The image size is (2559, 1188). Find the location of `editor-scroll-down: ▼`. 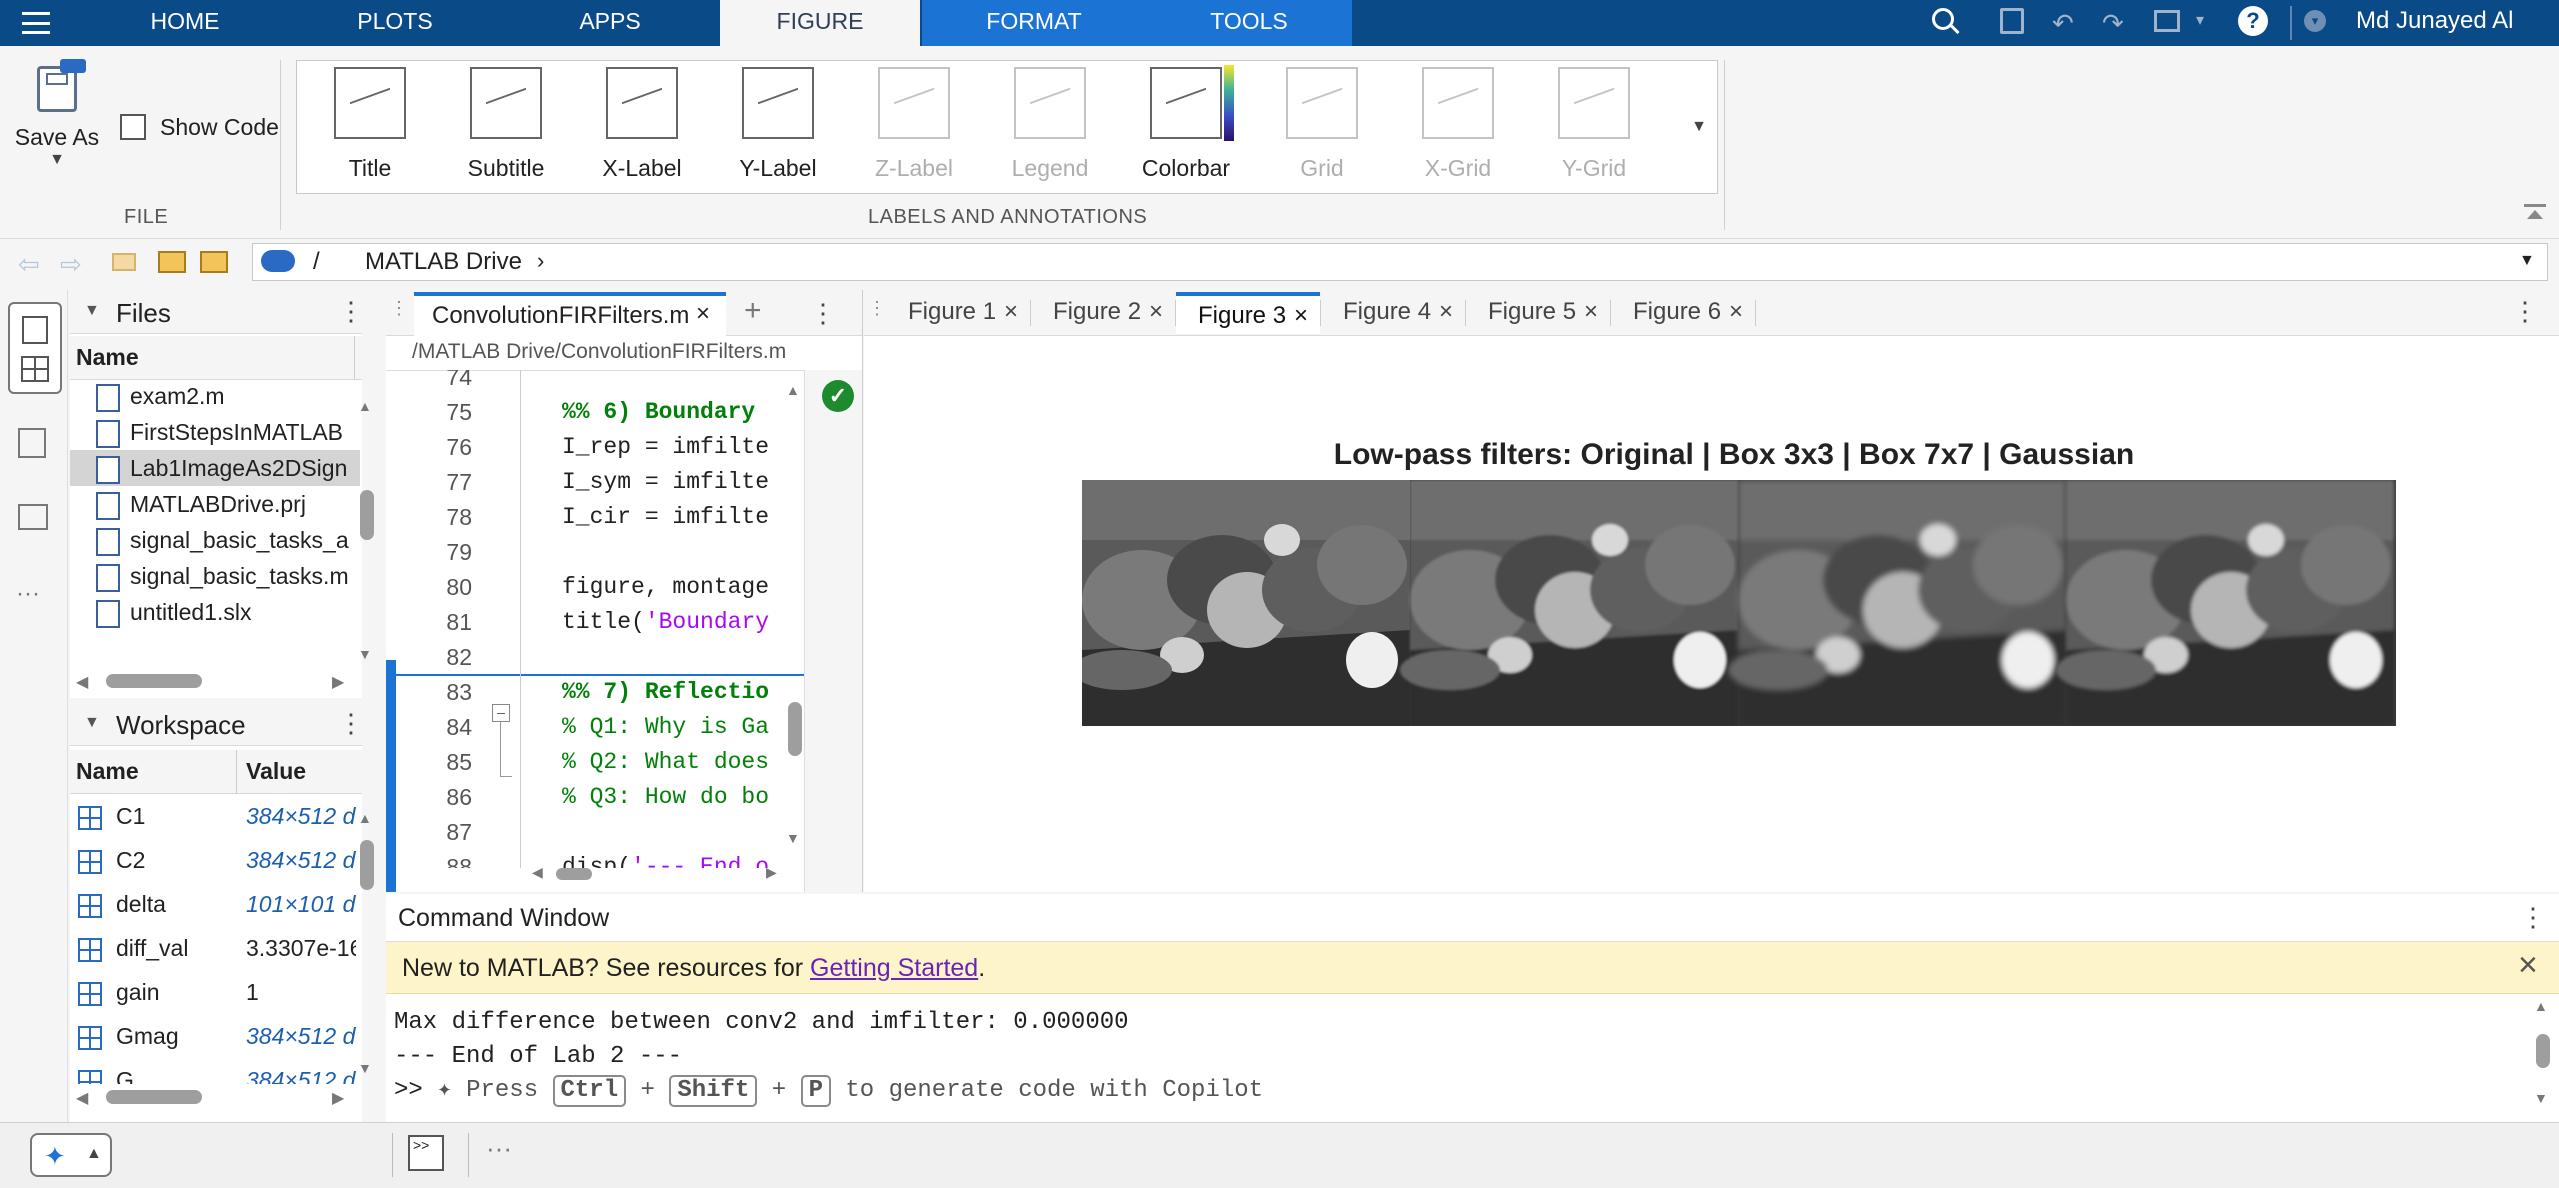

editor-scroll-down: ▼ is located at coordinates (793, 838).